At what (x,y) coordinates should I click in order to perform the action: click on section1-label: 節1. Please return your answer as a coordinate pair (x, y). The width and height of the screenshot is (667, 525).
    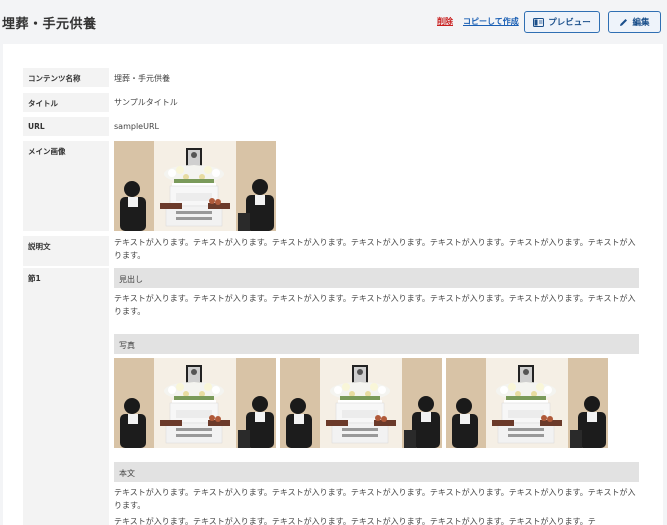
    Looking at the image, I should click on (66, 396).